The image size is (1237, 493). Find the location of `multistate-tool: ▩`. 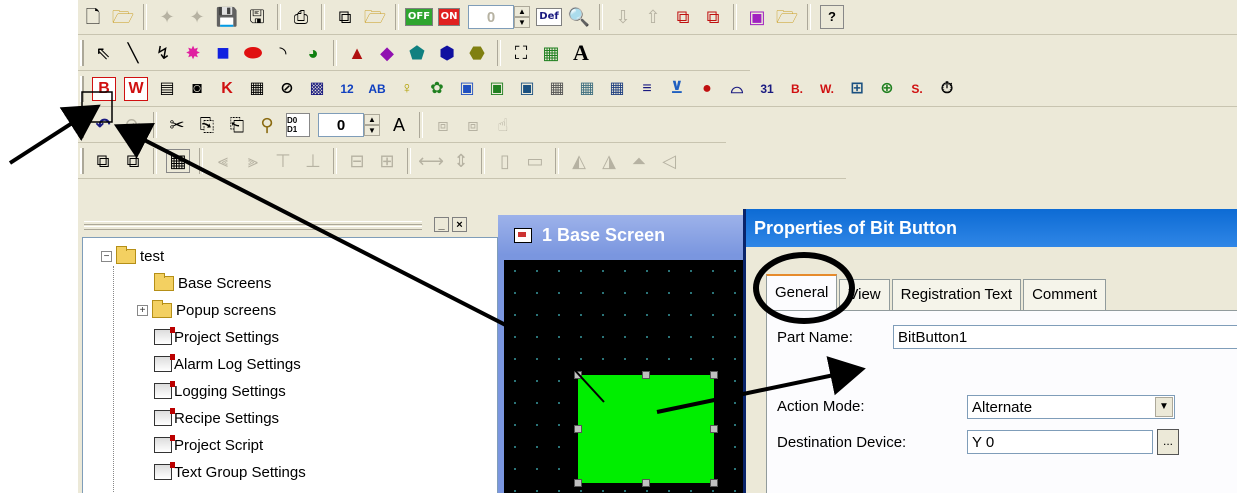

multistate-tool: ▩ is located at coordinates (317, 89).